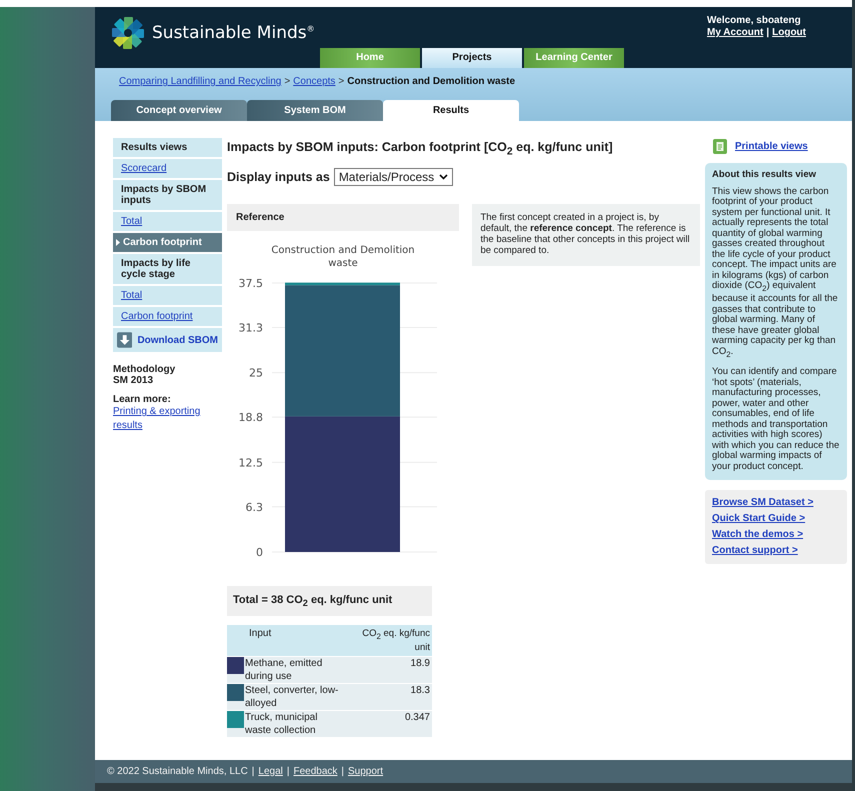  What do you see at coordinates (443, 177) in the screenshot?
I see `chevron-icon` at bounding box center [443, 177].